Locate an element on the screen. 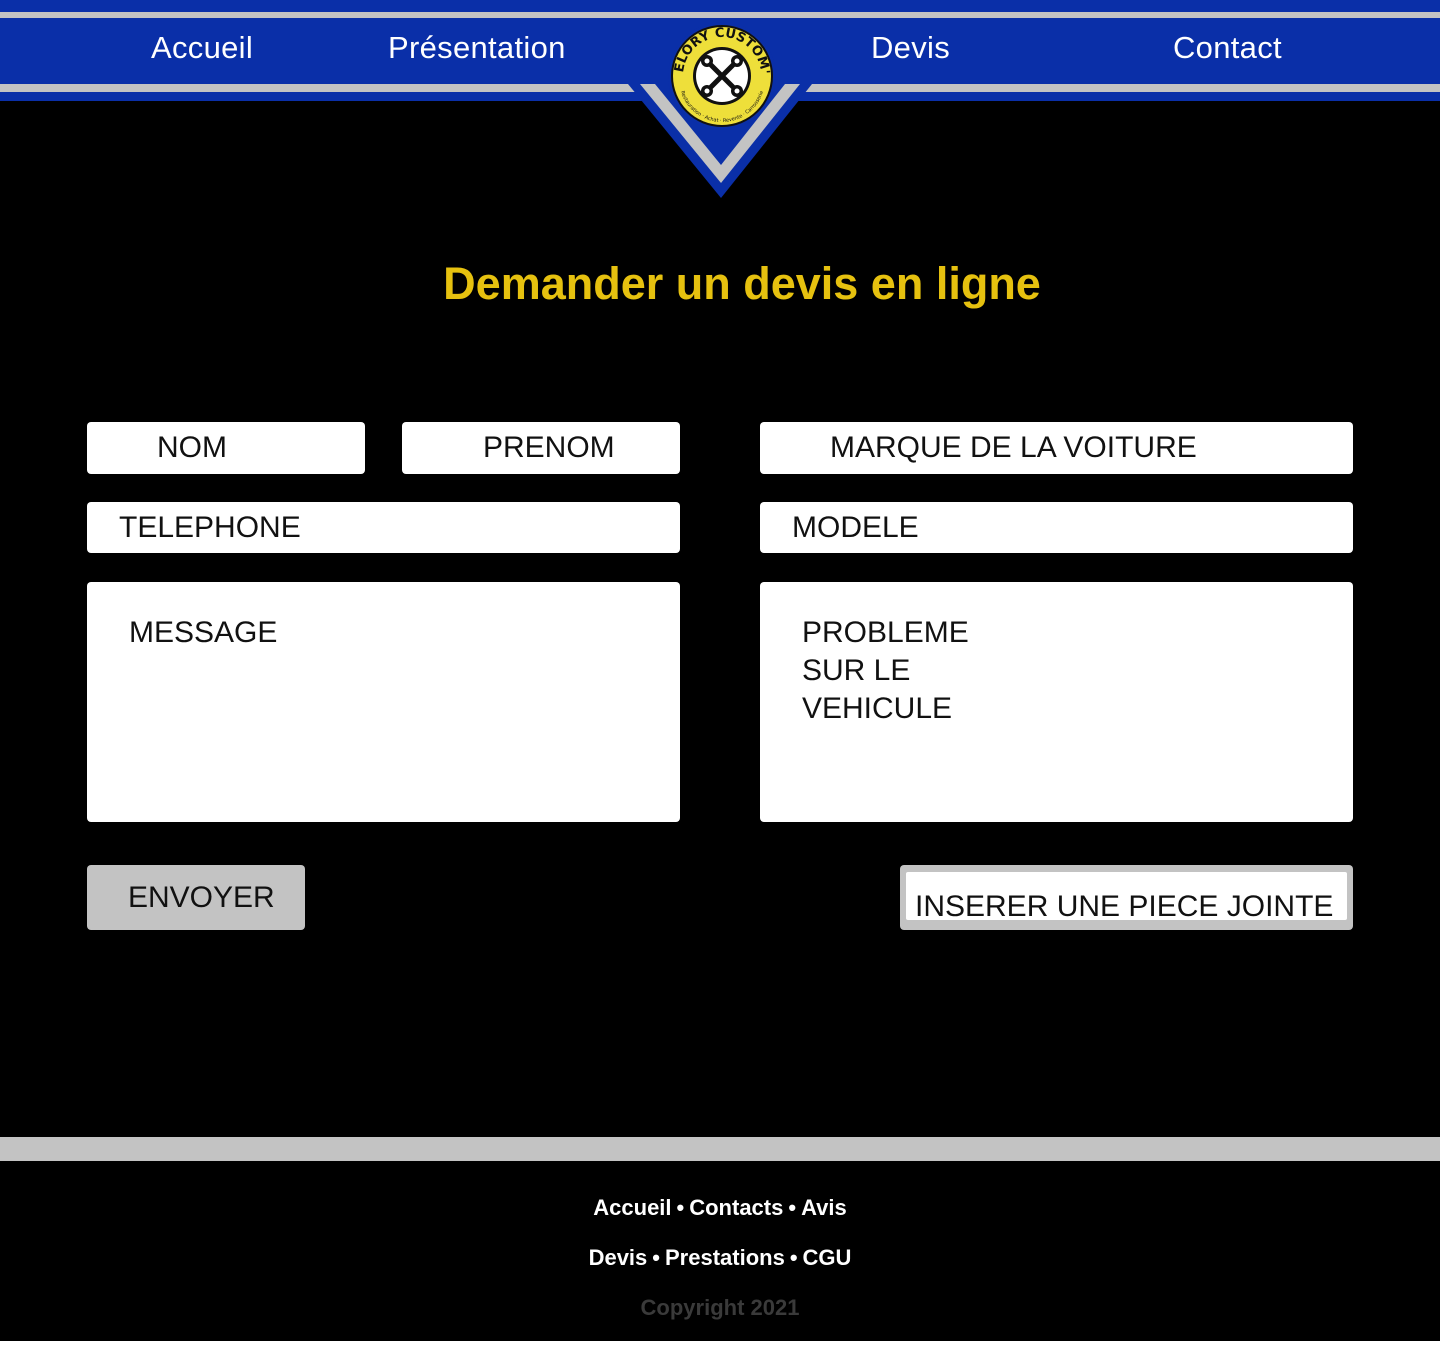  footer-links-row1: Accueil • Contacts • Avis is located at coordinates (720, 1208).